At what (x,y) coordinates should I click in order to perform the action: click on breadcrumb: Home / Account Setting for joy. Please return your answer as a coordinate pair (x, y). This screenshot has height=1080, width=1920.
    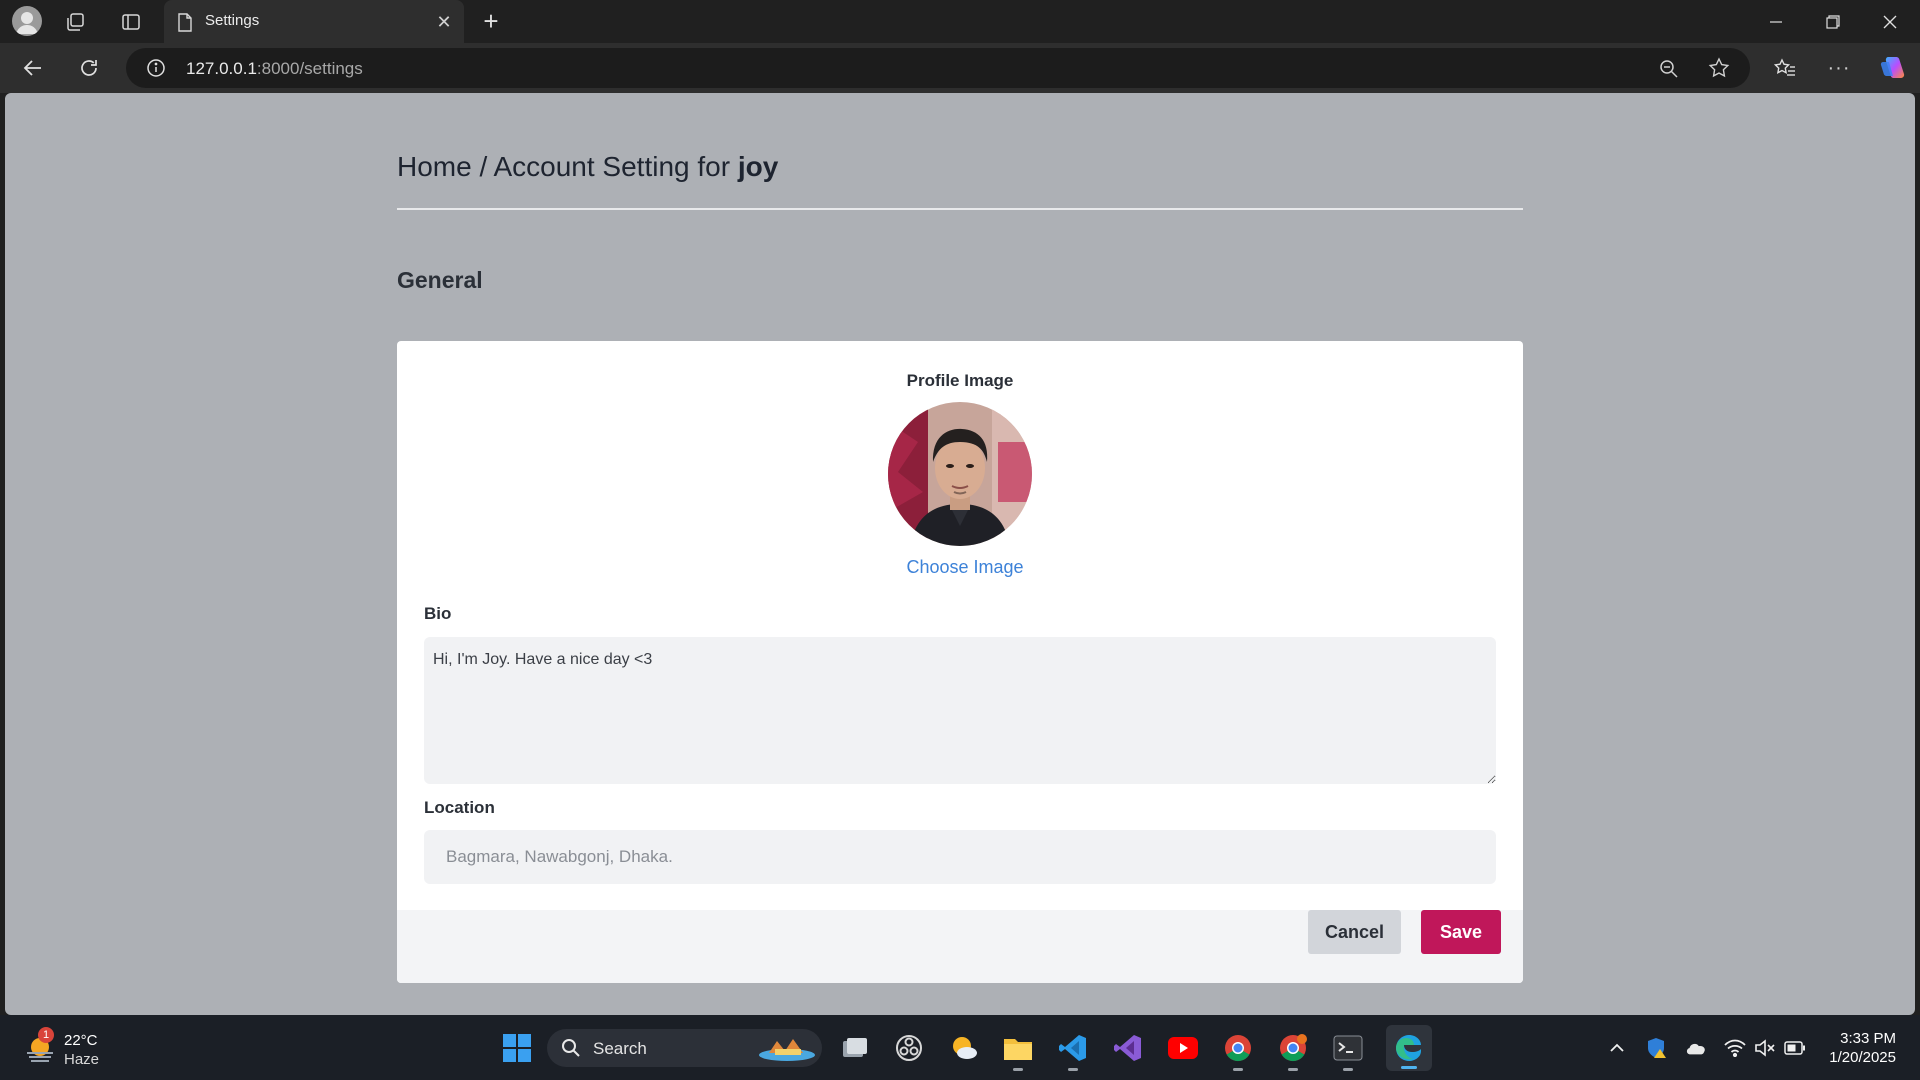
    Looking at the image, I should click on (587, 167).